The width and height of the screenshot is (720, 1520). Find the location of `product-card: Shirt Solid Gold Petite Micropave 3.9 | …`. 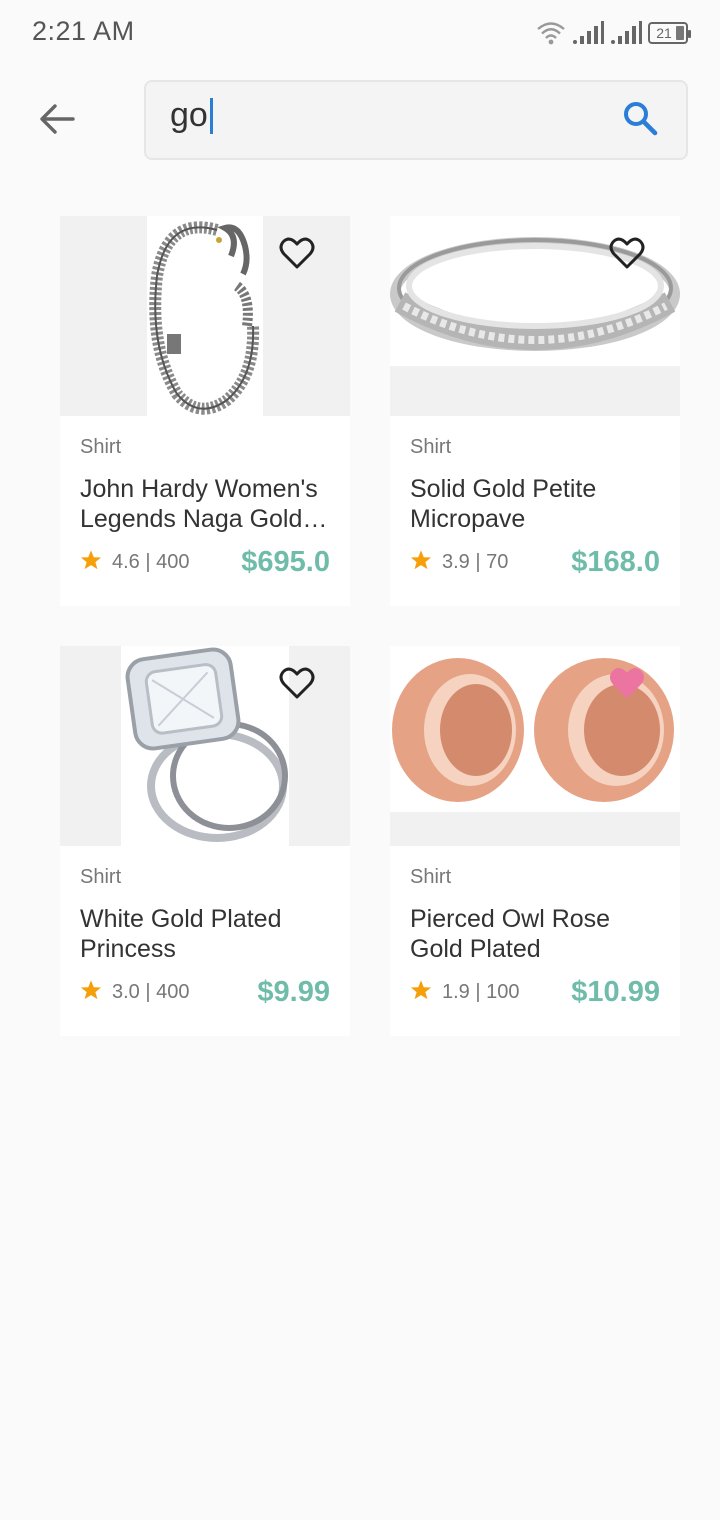

product-card: Shirt Solid Gold Petite Micropave 3.9 | … is located at coordinates (535, 411).